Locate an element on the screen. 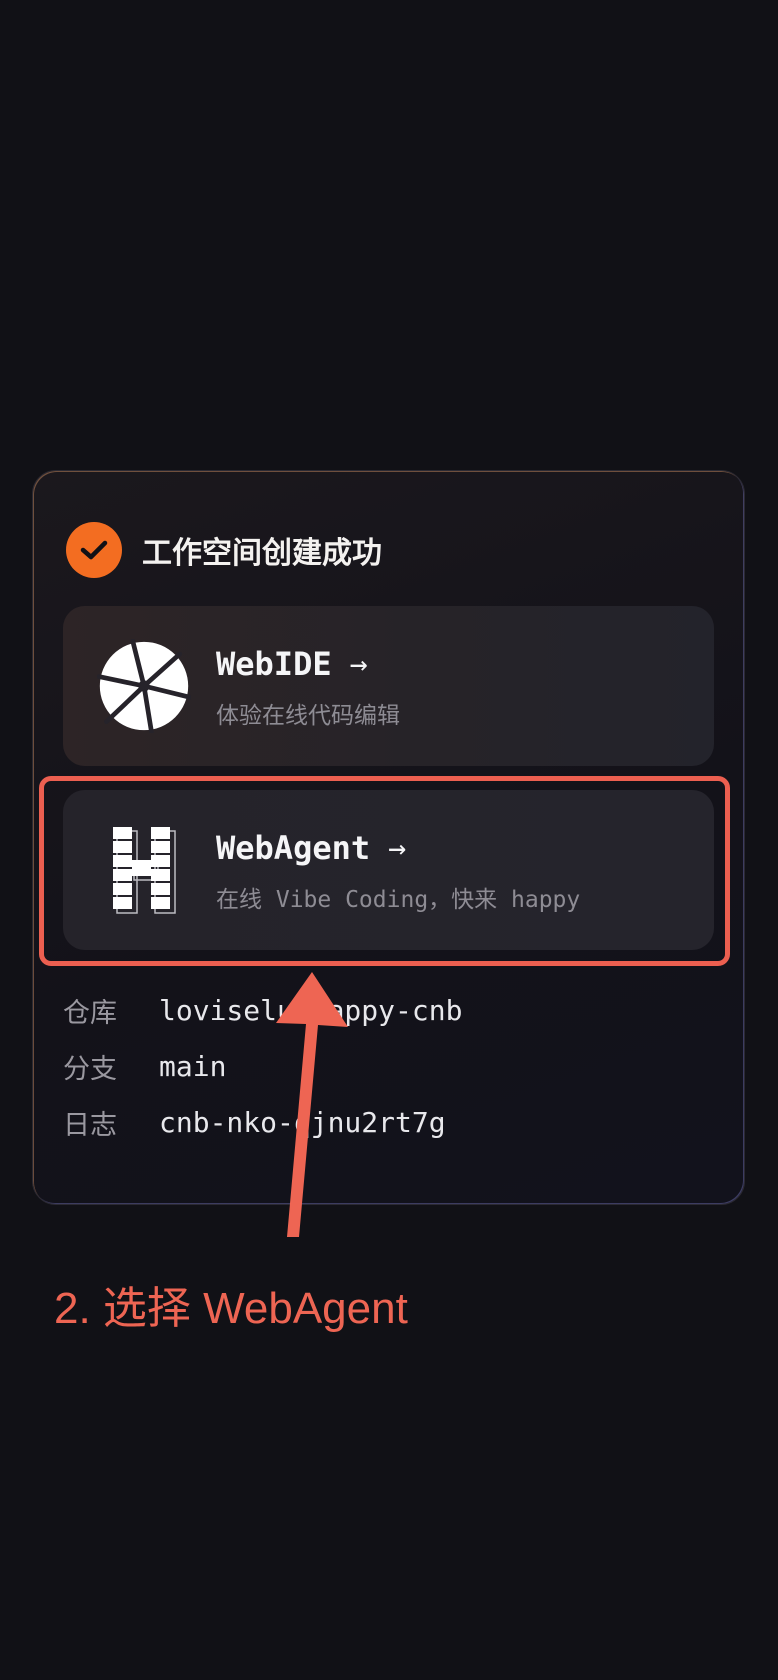  log-value: cnb-nko-qjnu2rt7g is located at coordinates (302, 1122).